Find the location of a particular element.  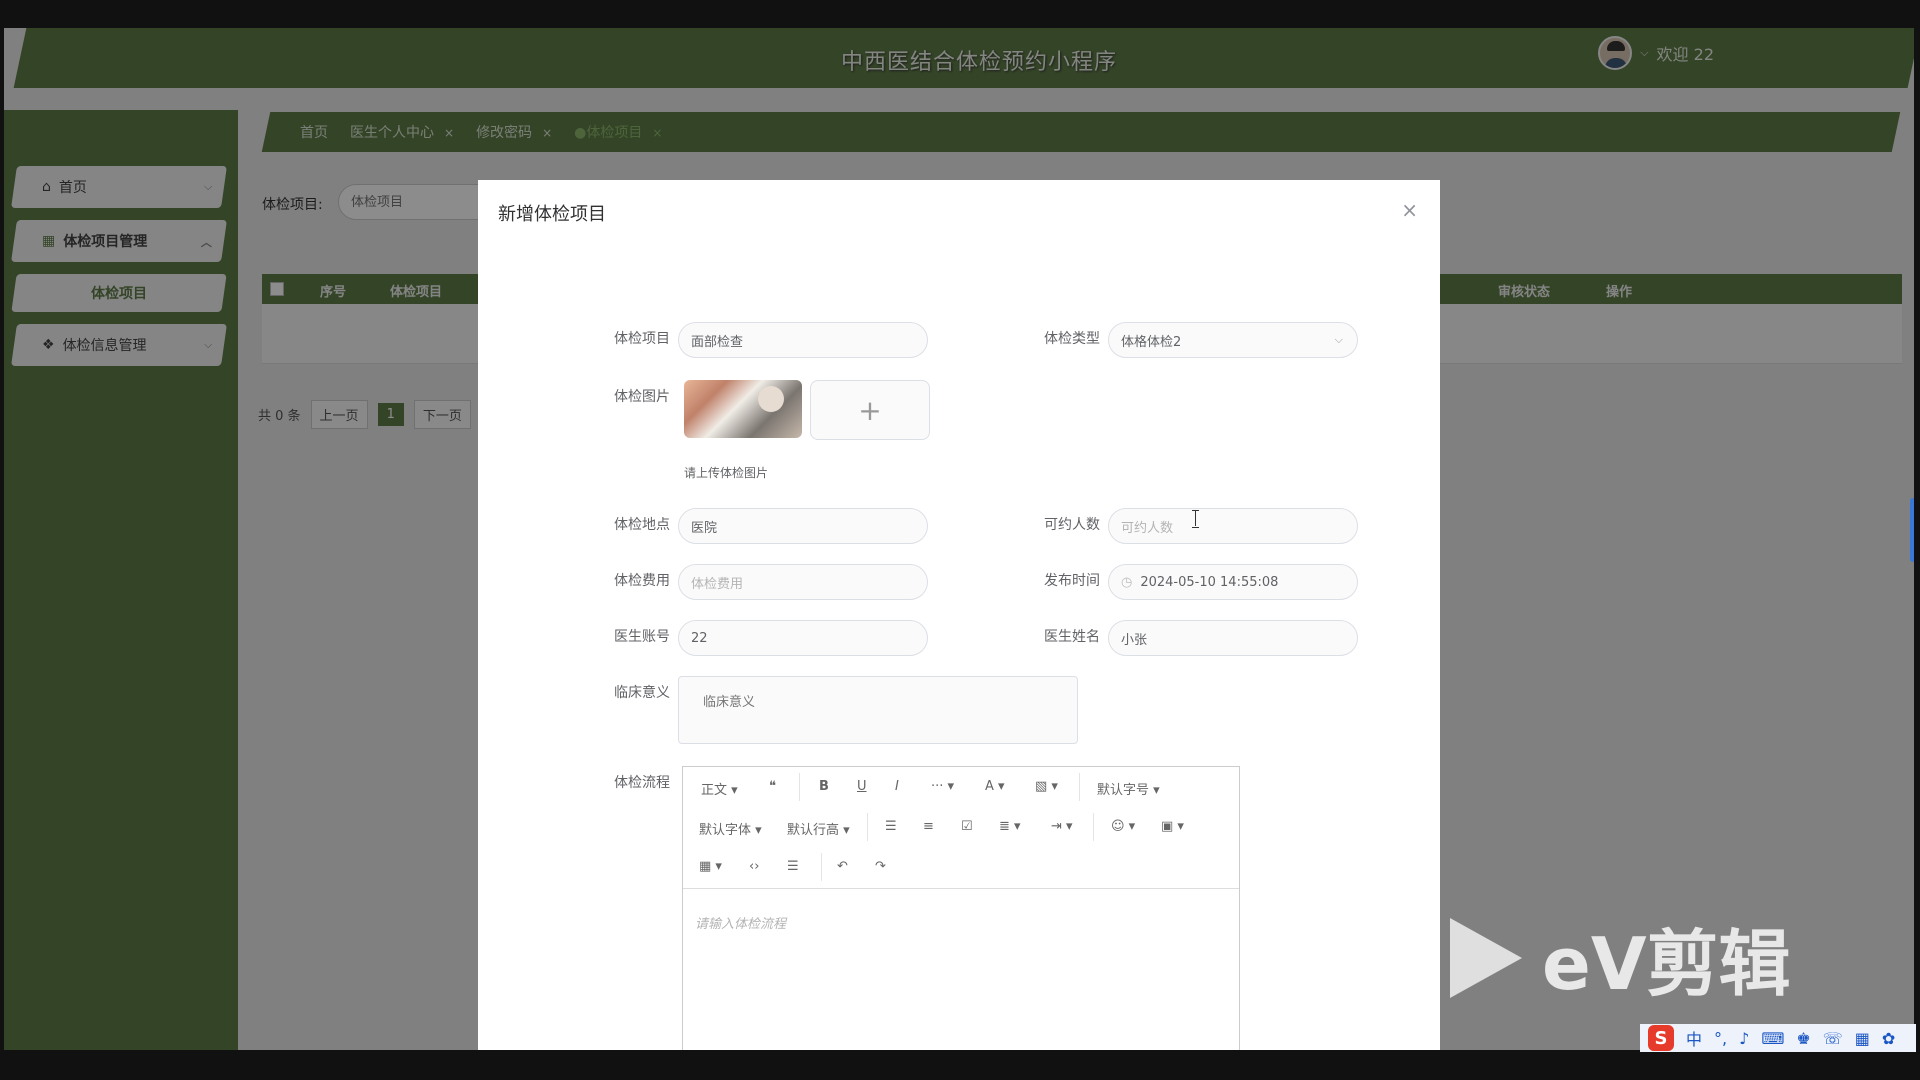

quote-icon: ❝ is located at coordinates (772, 786).